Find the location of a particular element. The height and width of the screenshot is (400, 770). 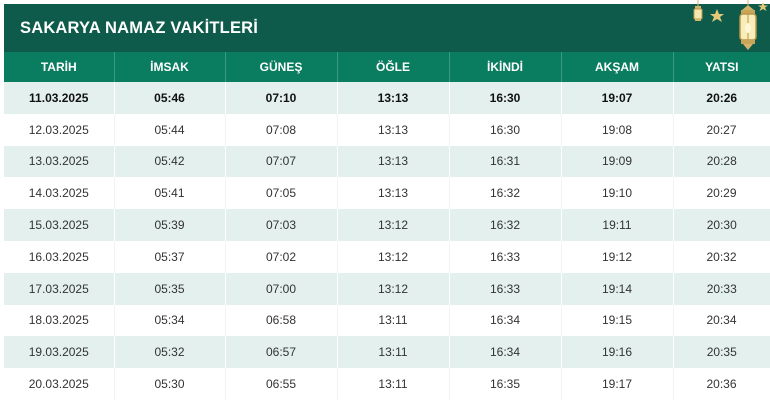

aksam-cell: 19:12 is located at coordinates (617, 256).